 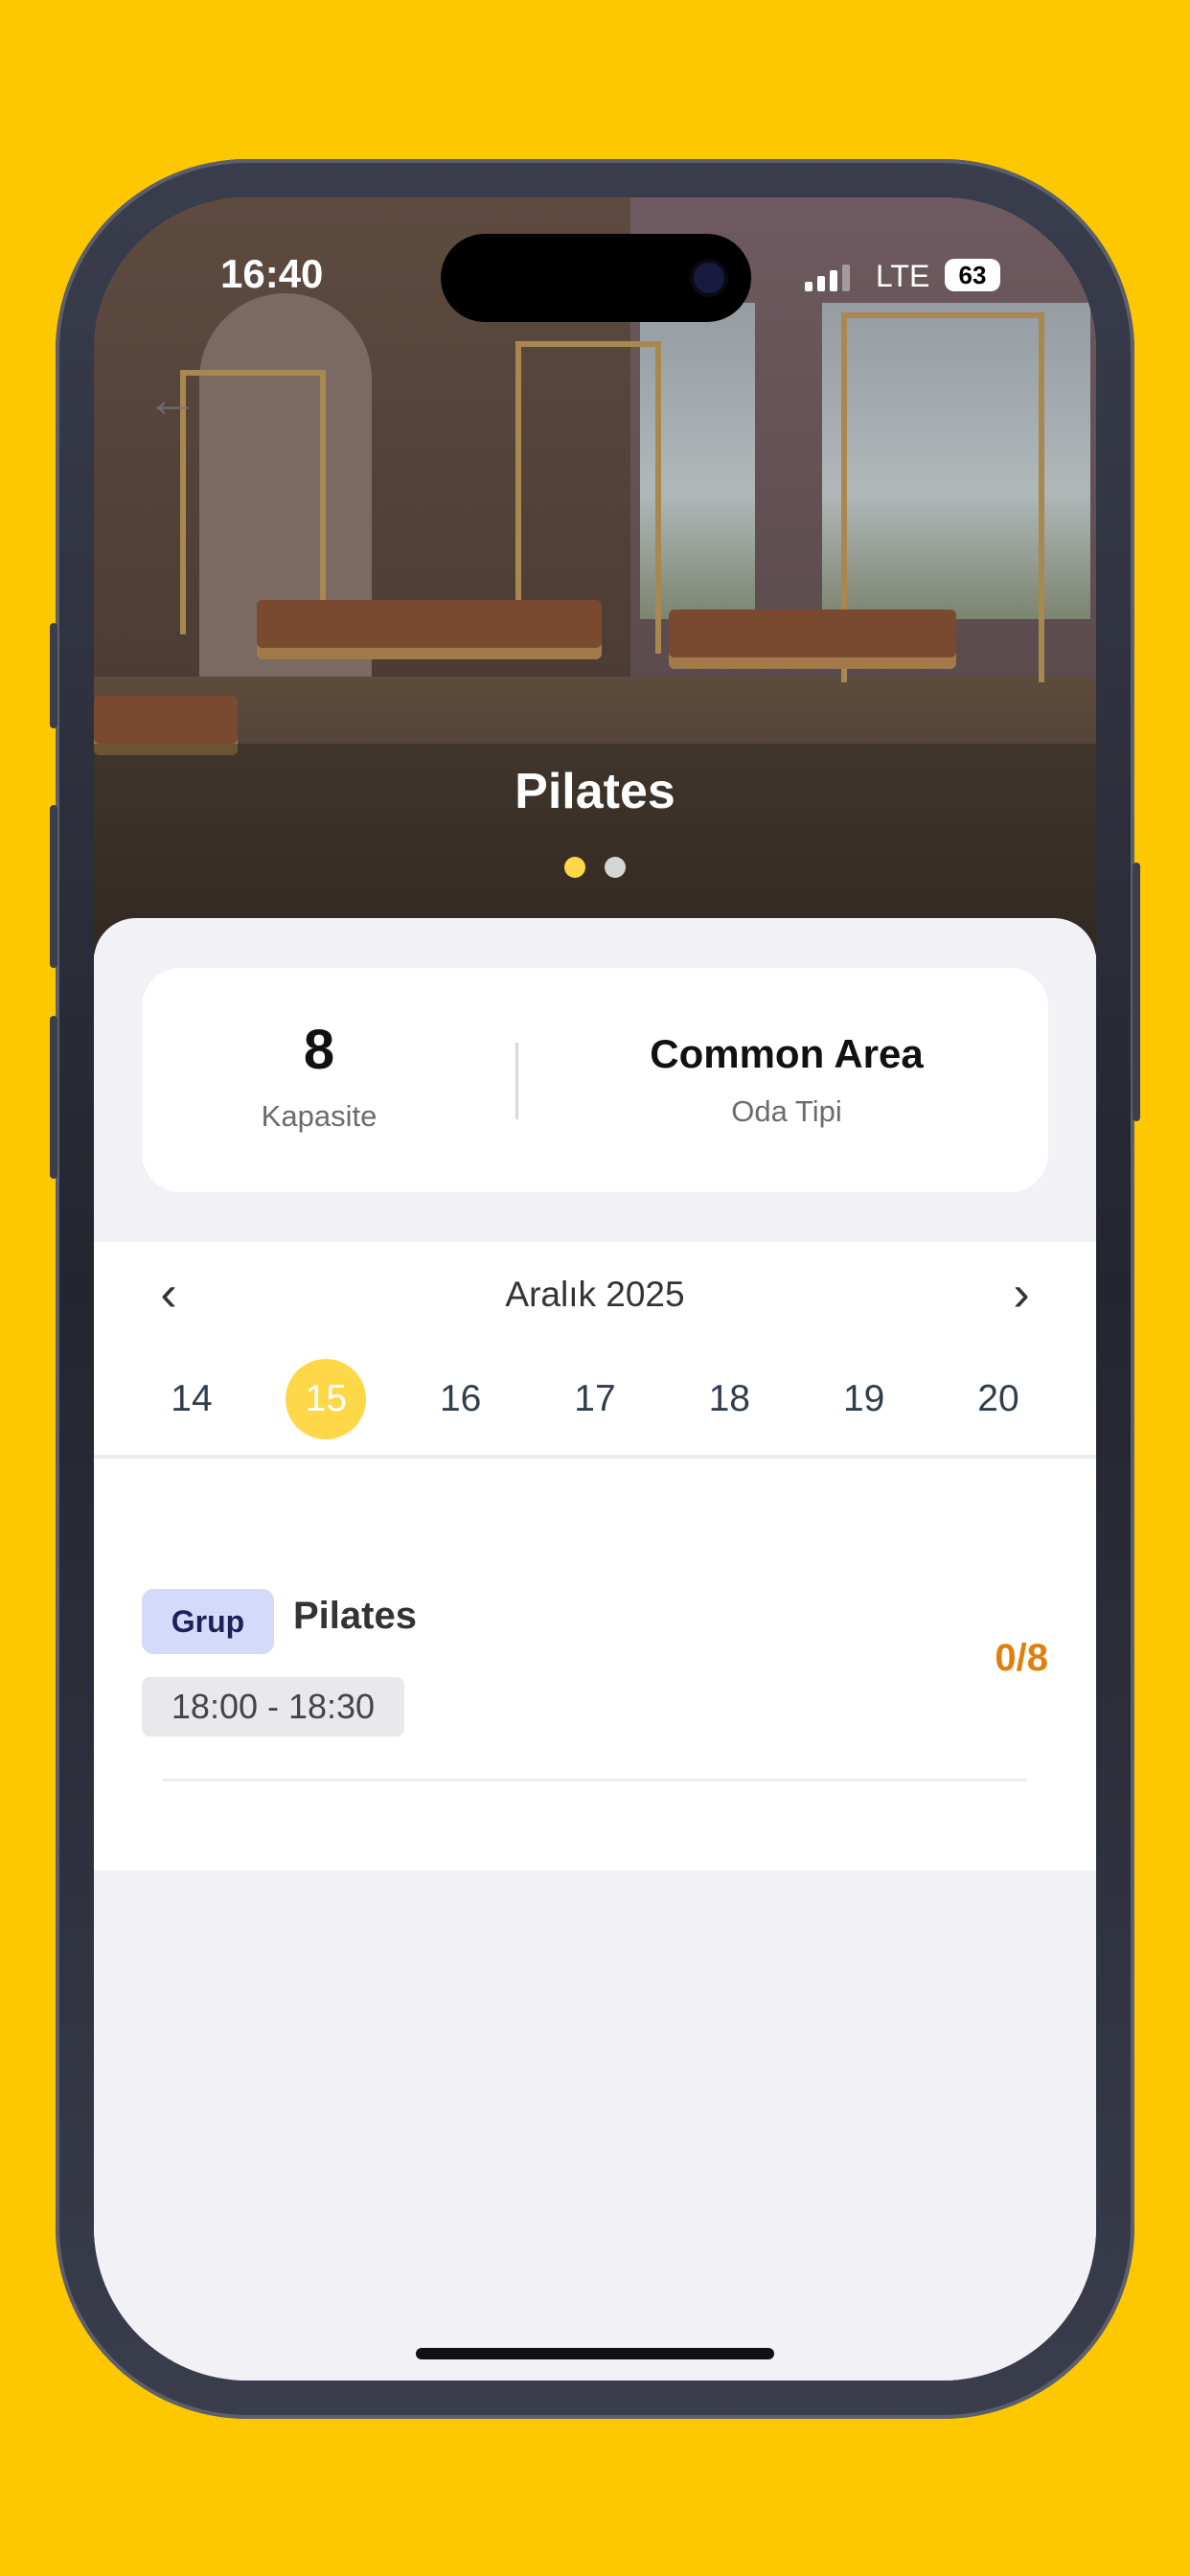 What do you see at coordinates (175, 398) in the screenshot?
I see `back-arrow-icon: ←` at bounding box center [175, 398].